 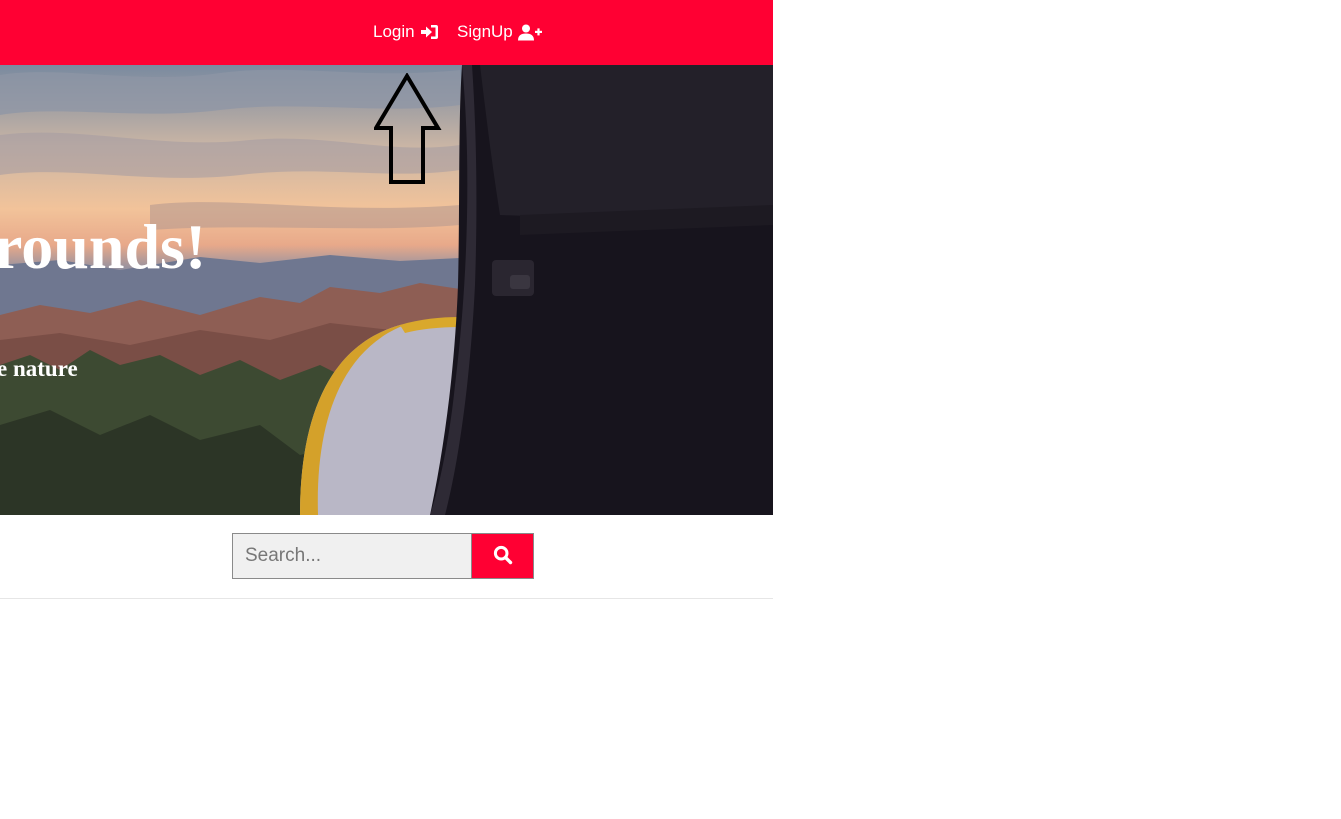 What do you see at coordinates (386, 598) in the screenshot?
I see `section-divider` at bounding box center [386, 598].